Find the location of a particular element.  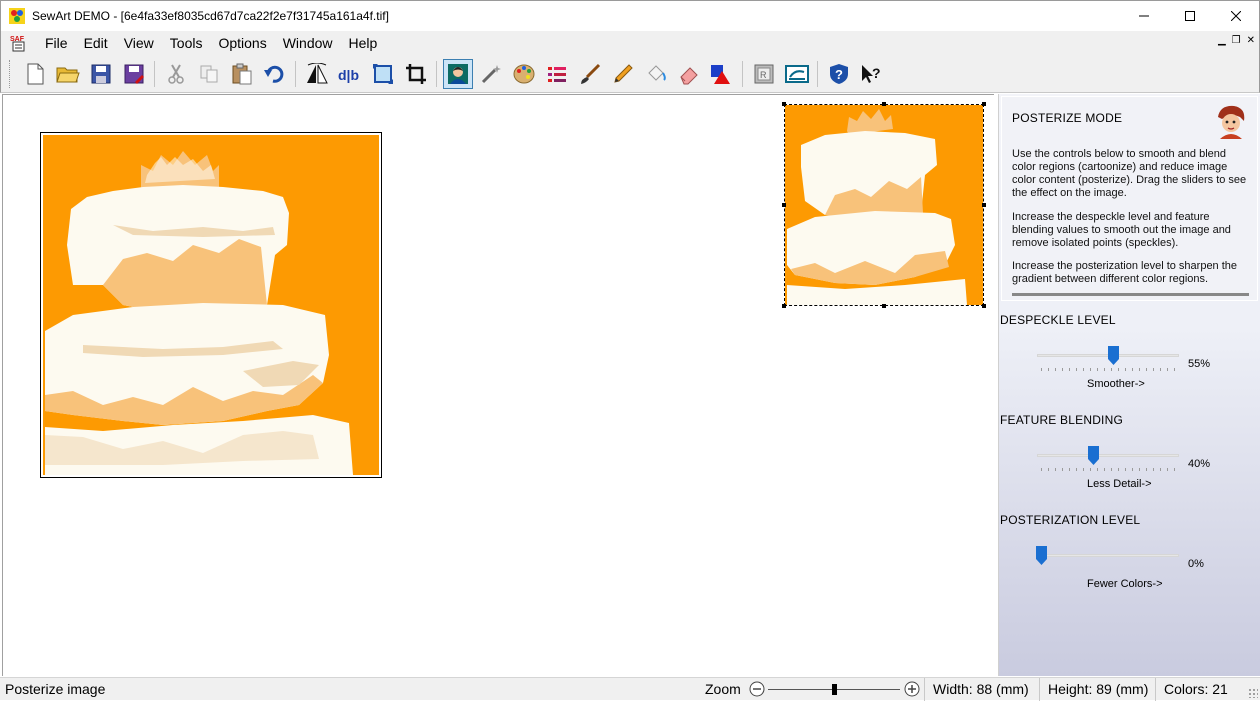

stitch-icon: R is located at coordinates (764, 74).